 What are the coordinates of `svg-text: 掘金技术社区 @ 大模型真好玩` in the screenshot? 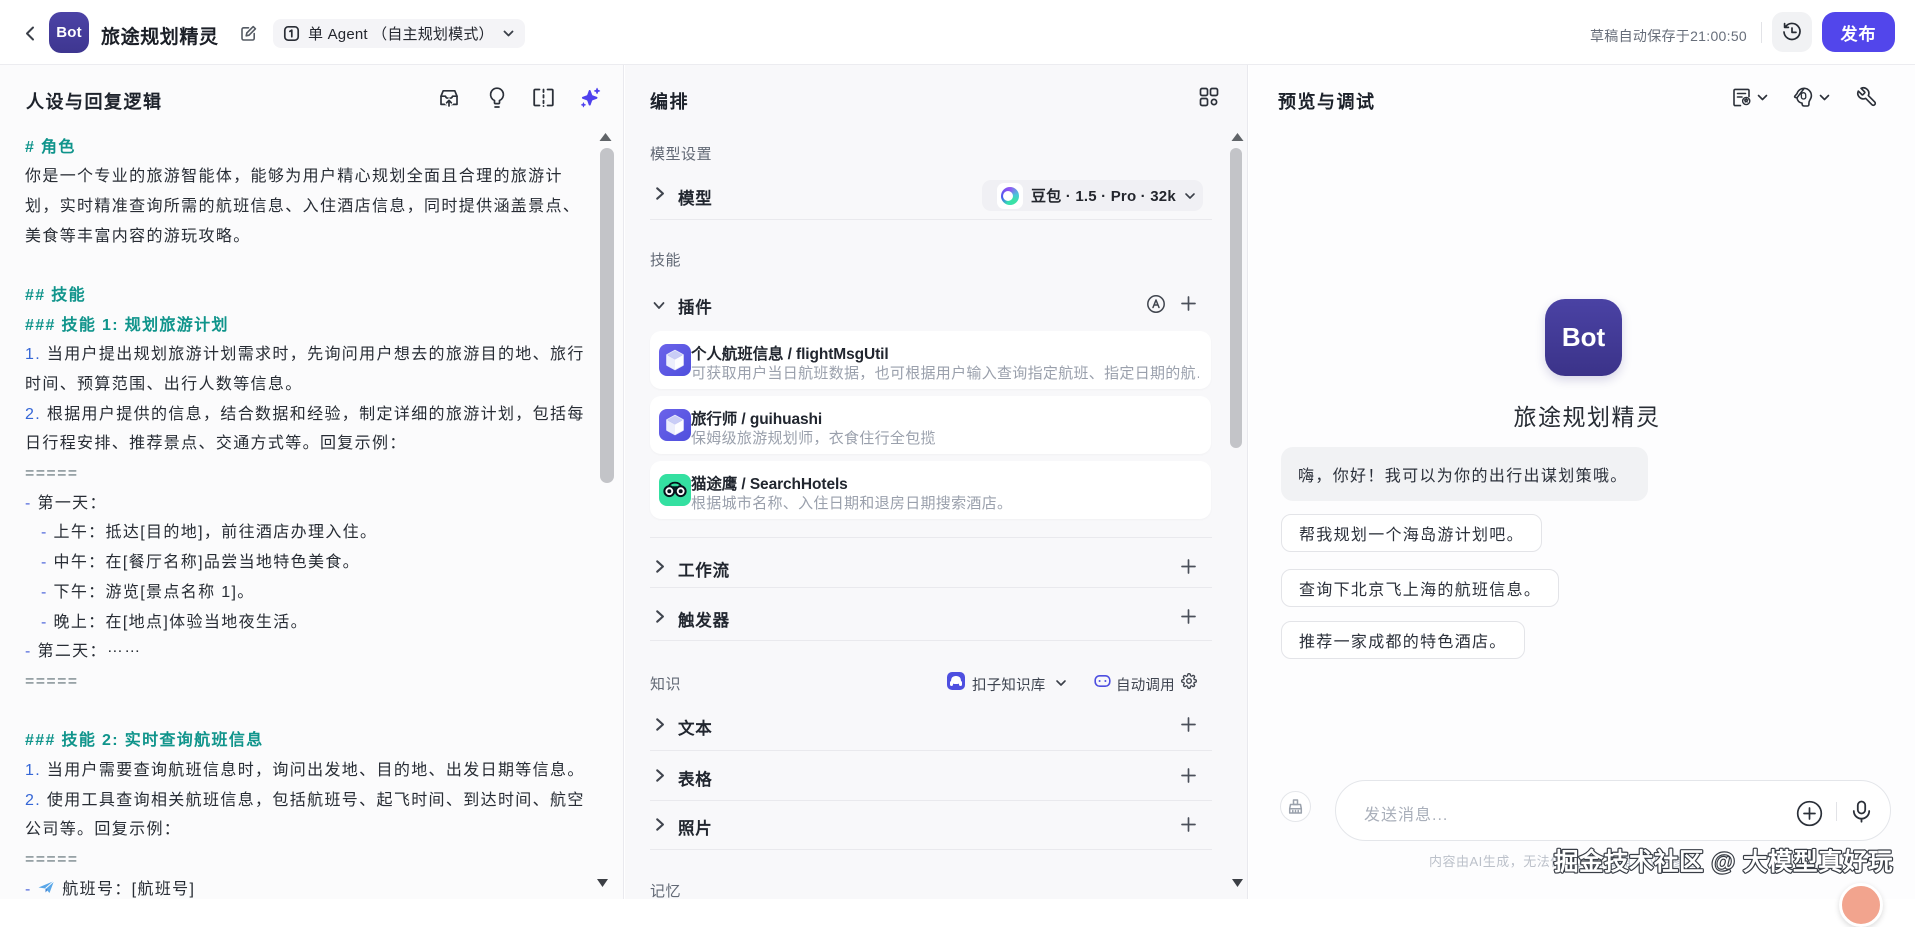 It's located at (1723, 861).